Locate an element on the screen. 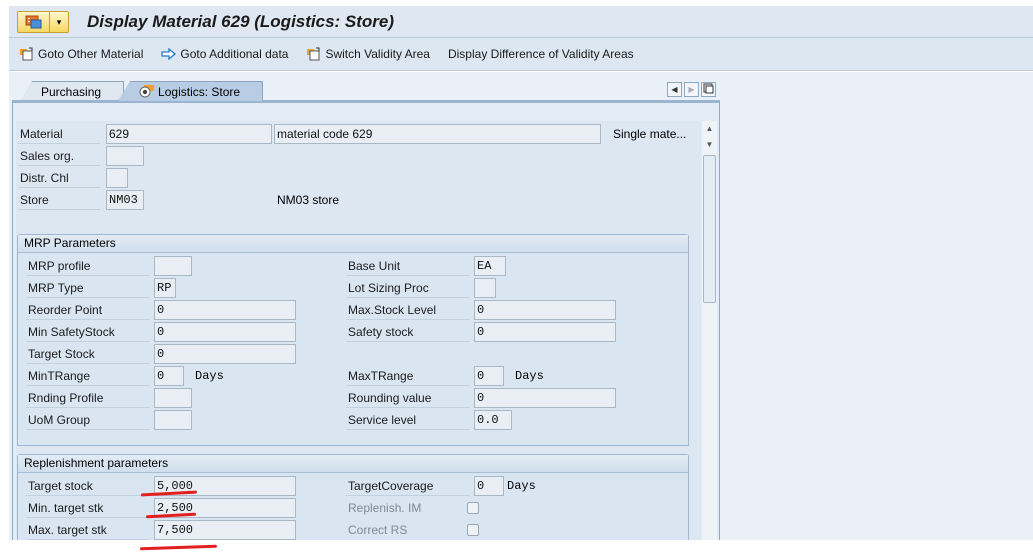 The image size is (1033, 553). goto-other-material-button: Goto Other Material is located at coordinates (81, 54).